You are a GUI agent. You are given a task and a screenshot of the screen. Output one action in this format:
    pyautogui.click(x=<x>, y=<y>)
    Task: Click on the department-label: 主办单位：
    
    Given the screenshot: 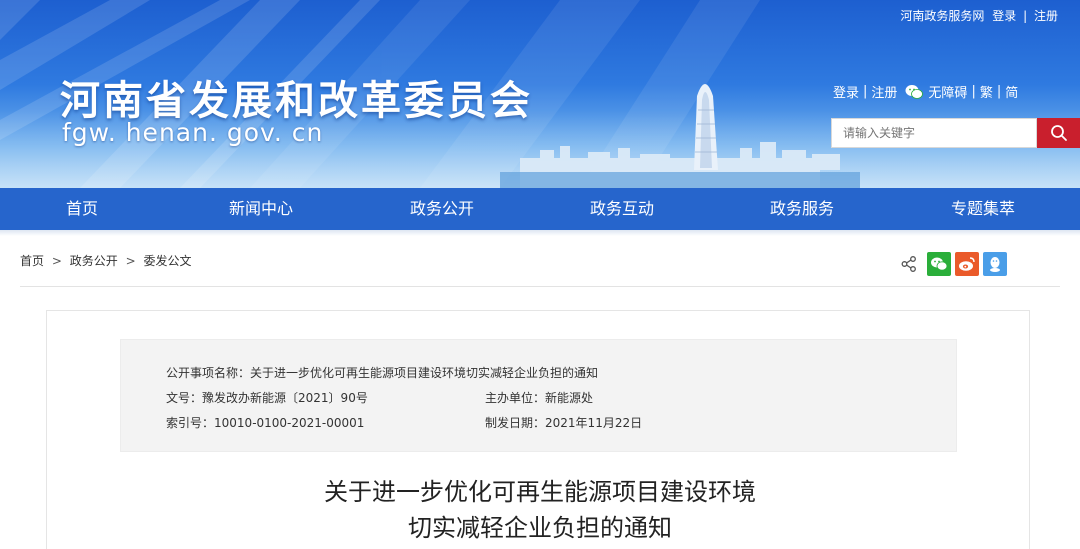 What is the action you would take?
    pyautogui.click(x=515, y=398)
    